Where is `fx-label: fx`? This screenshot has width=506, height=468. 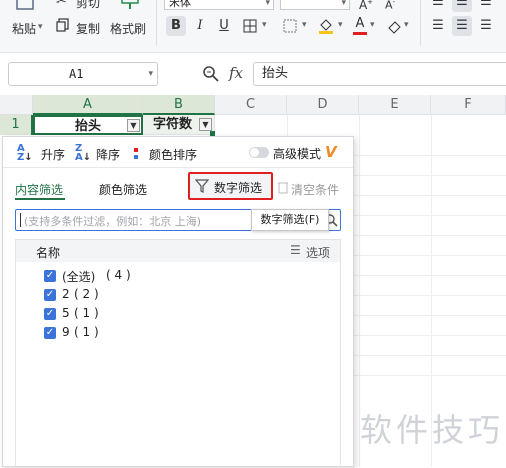
fx-label: fx is located at coordinates (236, 73).